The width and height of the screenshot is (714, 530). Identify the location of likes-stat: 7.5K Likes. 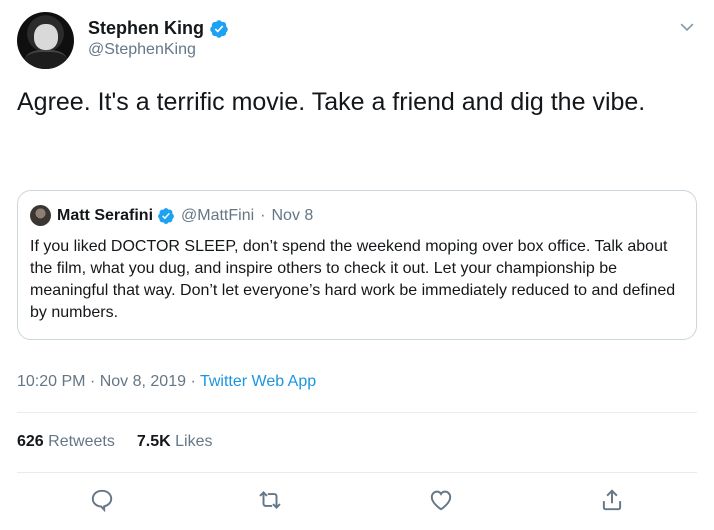
(175, 442).